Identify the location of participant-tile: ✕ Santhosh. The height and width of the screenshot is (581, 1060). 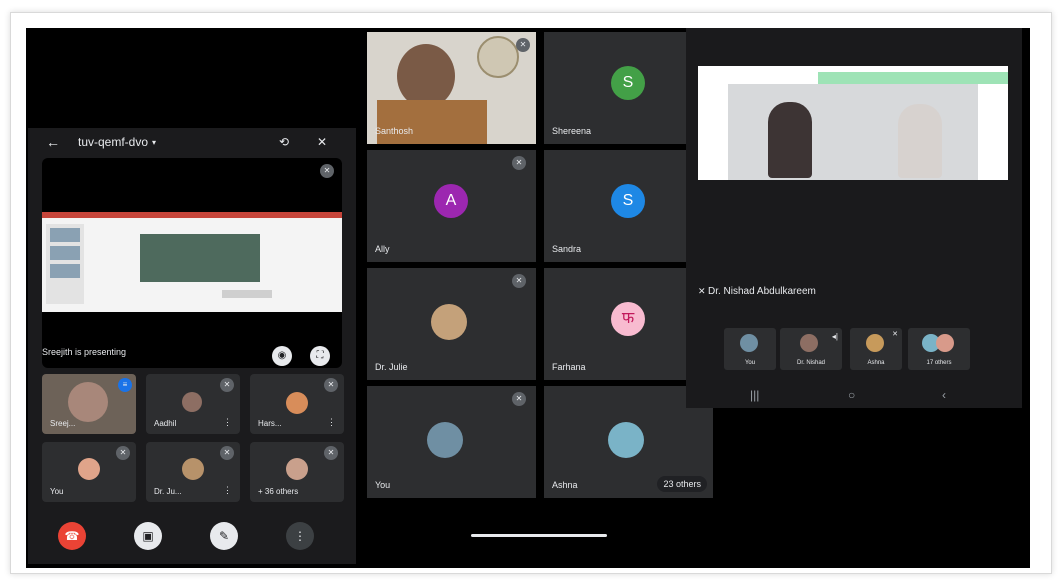
(451, 88).